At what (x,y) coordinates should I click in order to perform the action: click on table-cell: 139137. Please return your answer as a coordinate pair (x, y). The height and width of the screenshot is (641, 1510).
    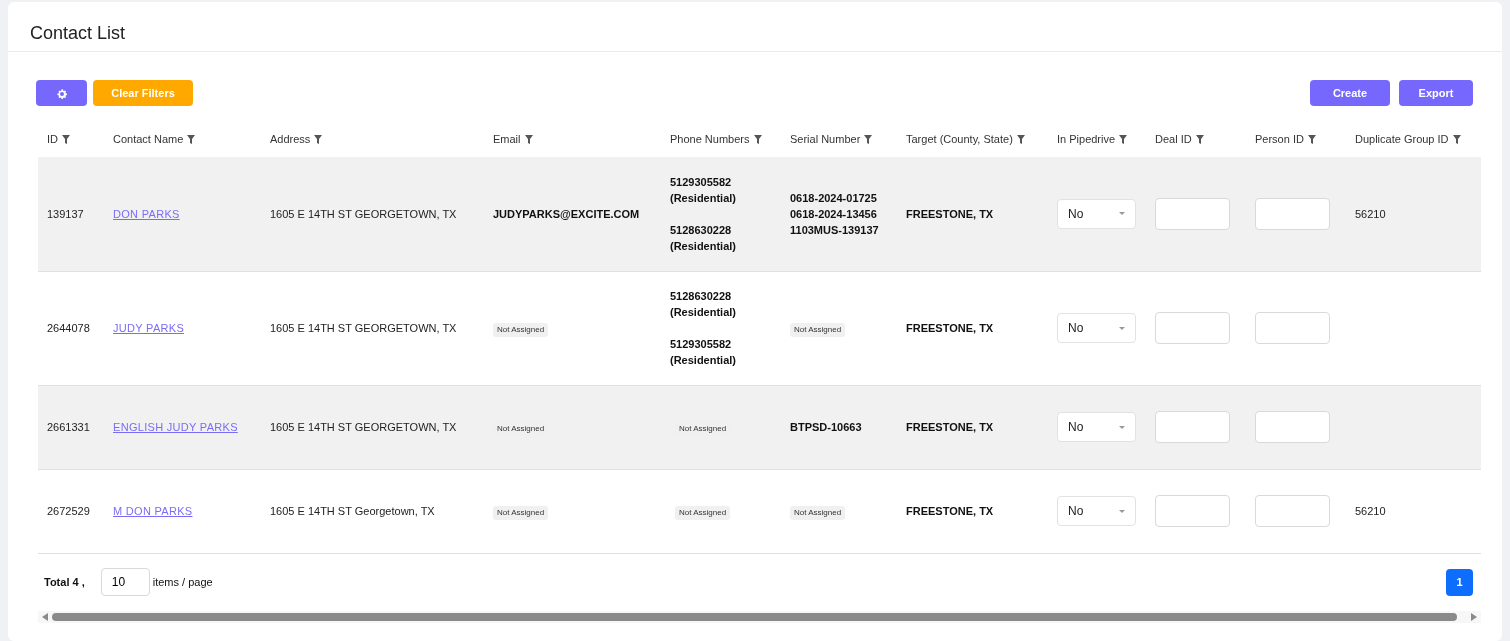
    Looking at the image, I should click on (65, 213).